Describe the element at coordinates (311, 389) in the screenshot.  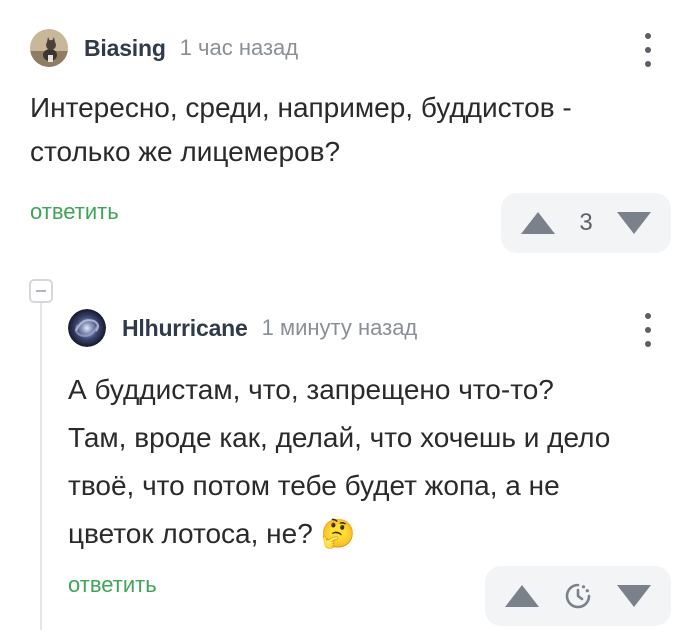
I see `comment-text-line: А буддистам, что, запрещено что-то?` at that location.